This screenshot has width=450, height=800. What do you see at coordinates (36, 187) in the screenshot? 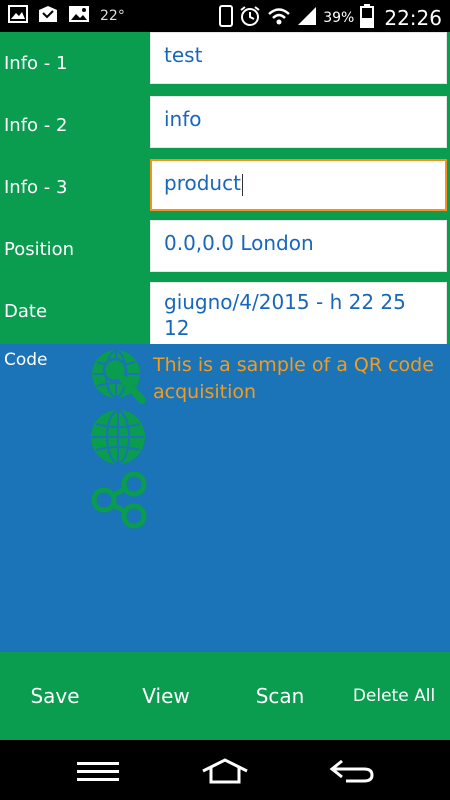
I see `info-3-label: Info - 3` at bounding box center [36, 187].